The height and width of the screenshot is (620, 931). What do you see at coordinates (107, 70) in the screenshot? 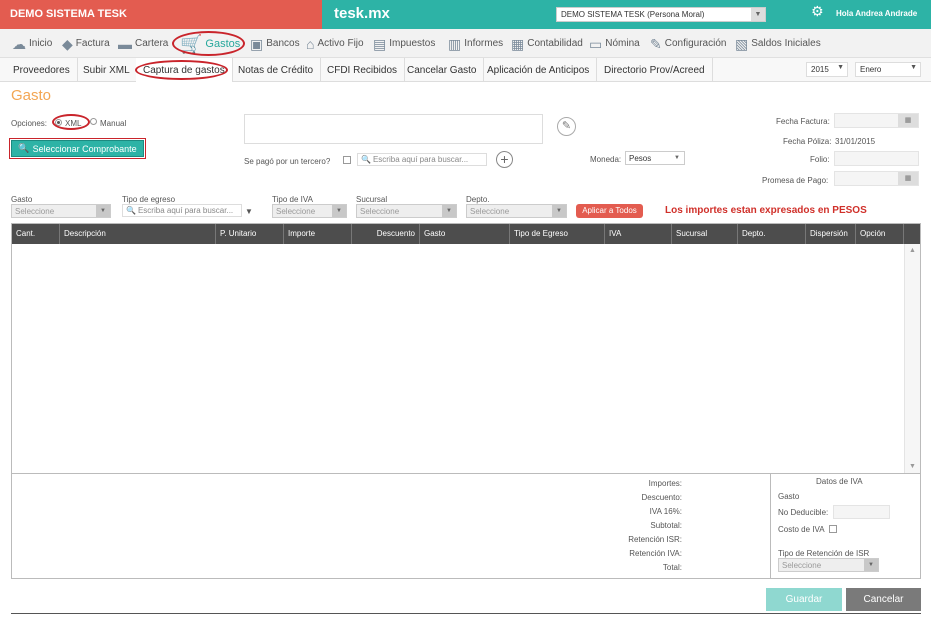
I see `tab-subir-xml: Subir XML` at bounding box center [107, 70].